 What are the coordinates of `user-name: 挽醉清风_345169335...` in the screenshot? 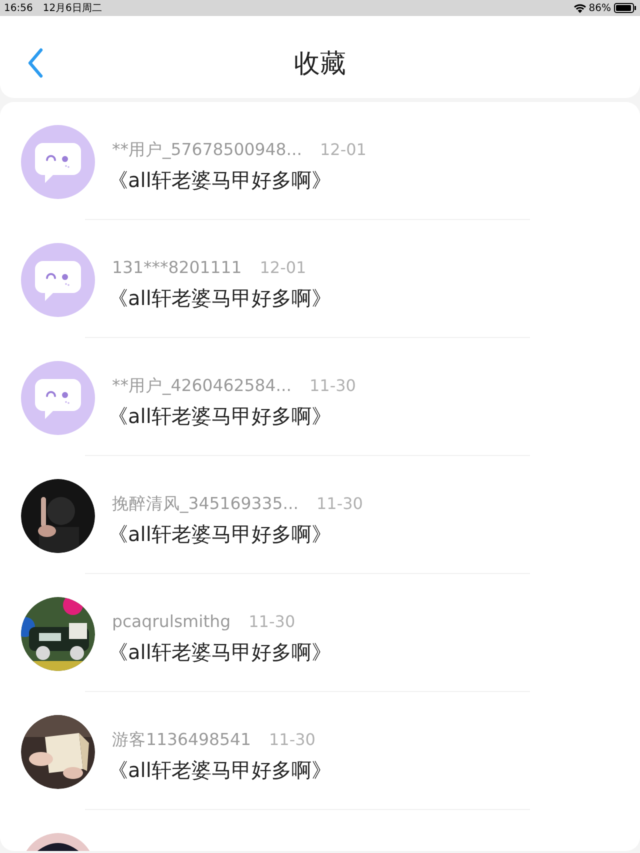 It's located at (205, 504).